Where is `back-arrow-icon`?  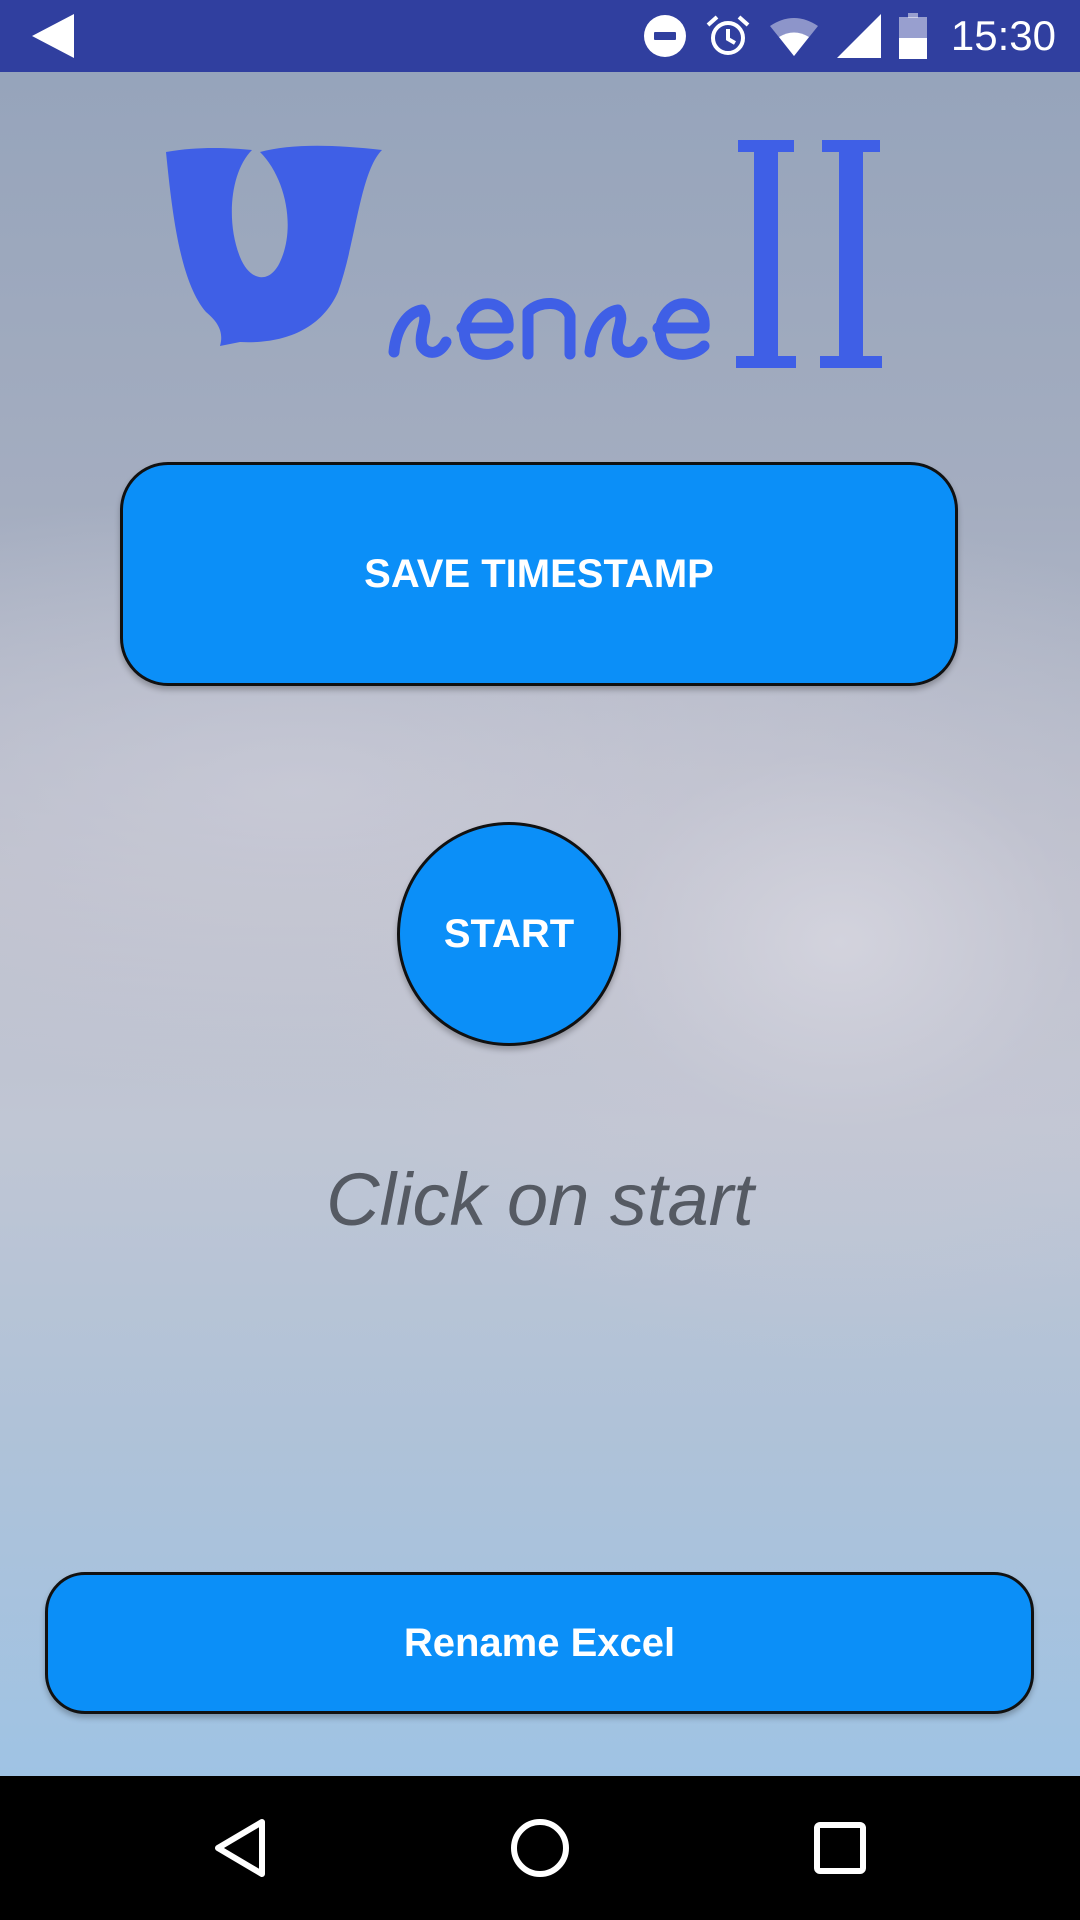
back-arrow-icon is located at coordinates (53, 36).